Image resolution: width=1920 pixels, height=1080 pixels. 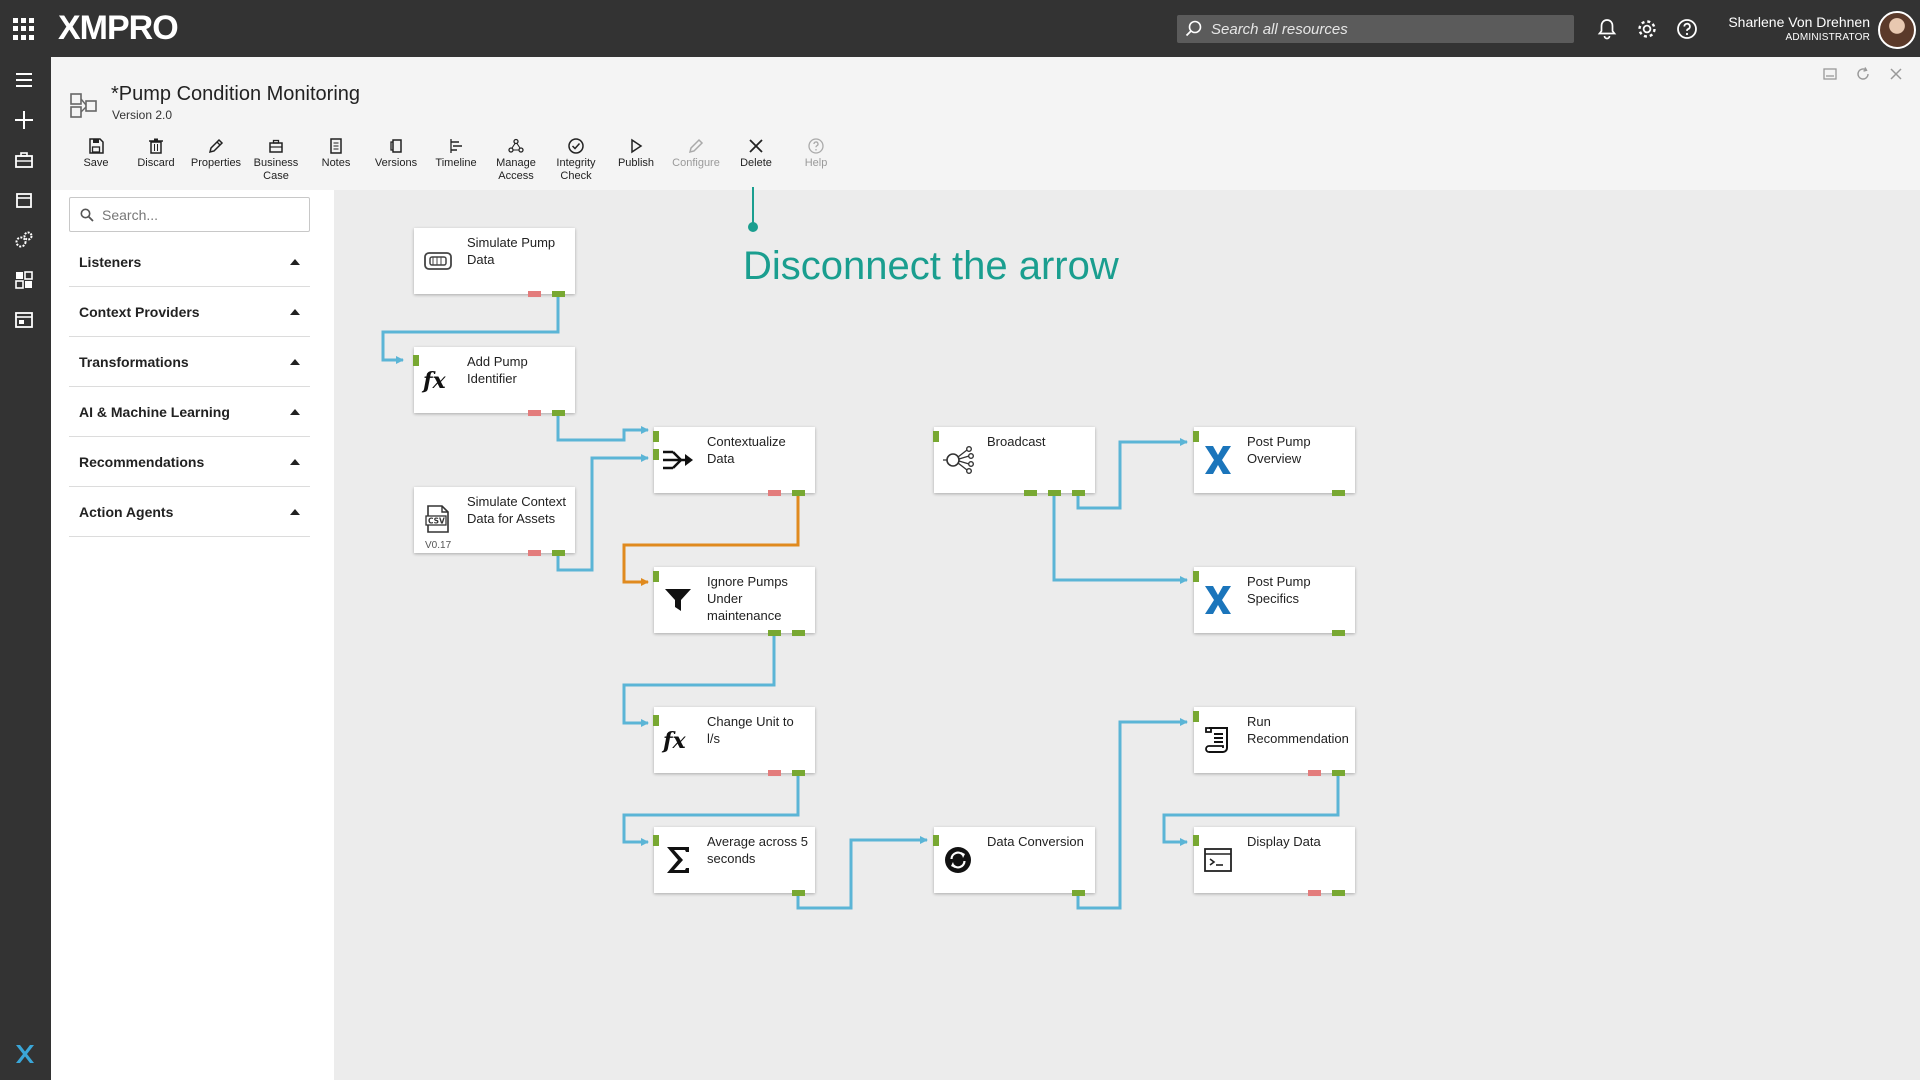 What do you see at coordinates (1647, 29) in the screenshot?
I see `gear-icon` at bounding box center [1647, 29].